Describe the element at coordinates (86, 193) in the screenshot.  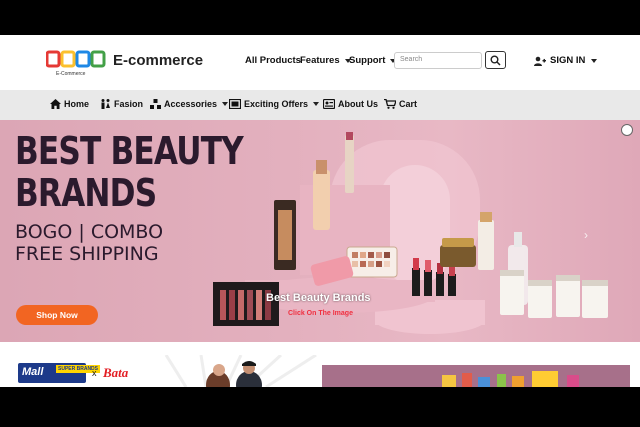
I see `hero-title-line2: BRANDS` at that location.